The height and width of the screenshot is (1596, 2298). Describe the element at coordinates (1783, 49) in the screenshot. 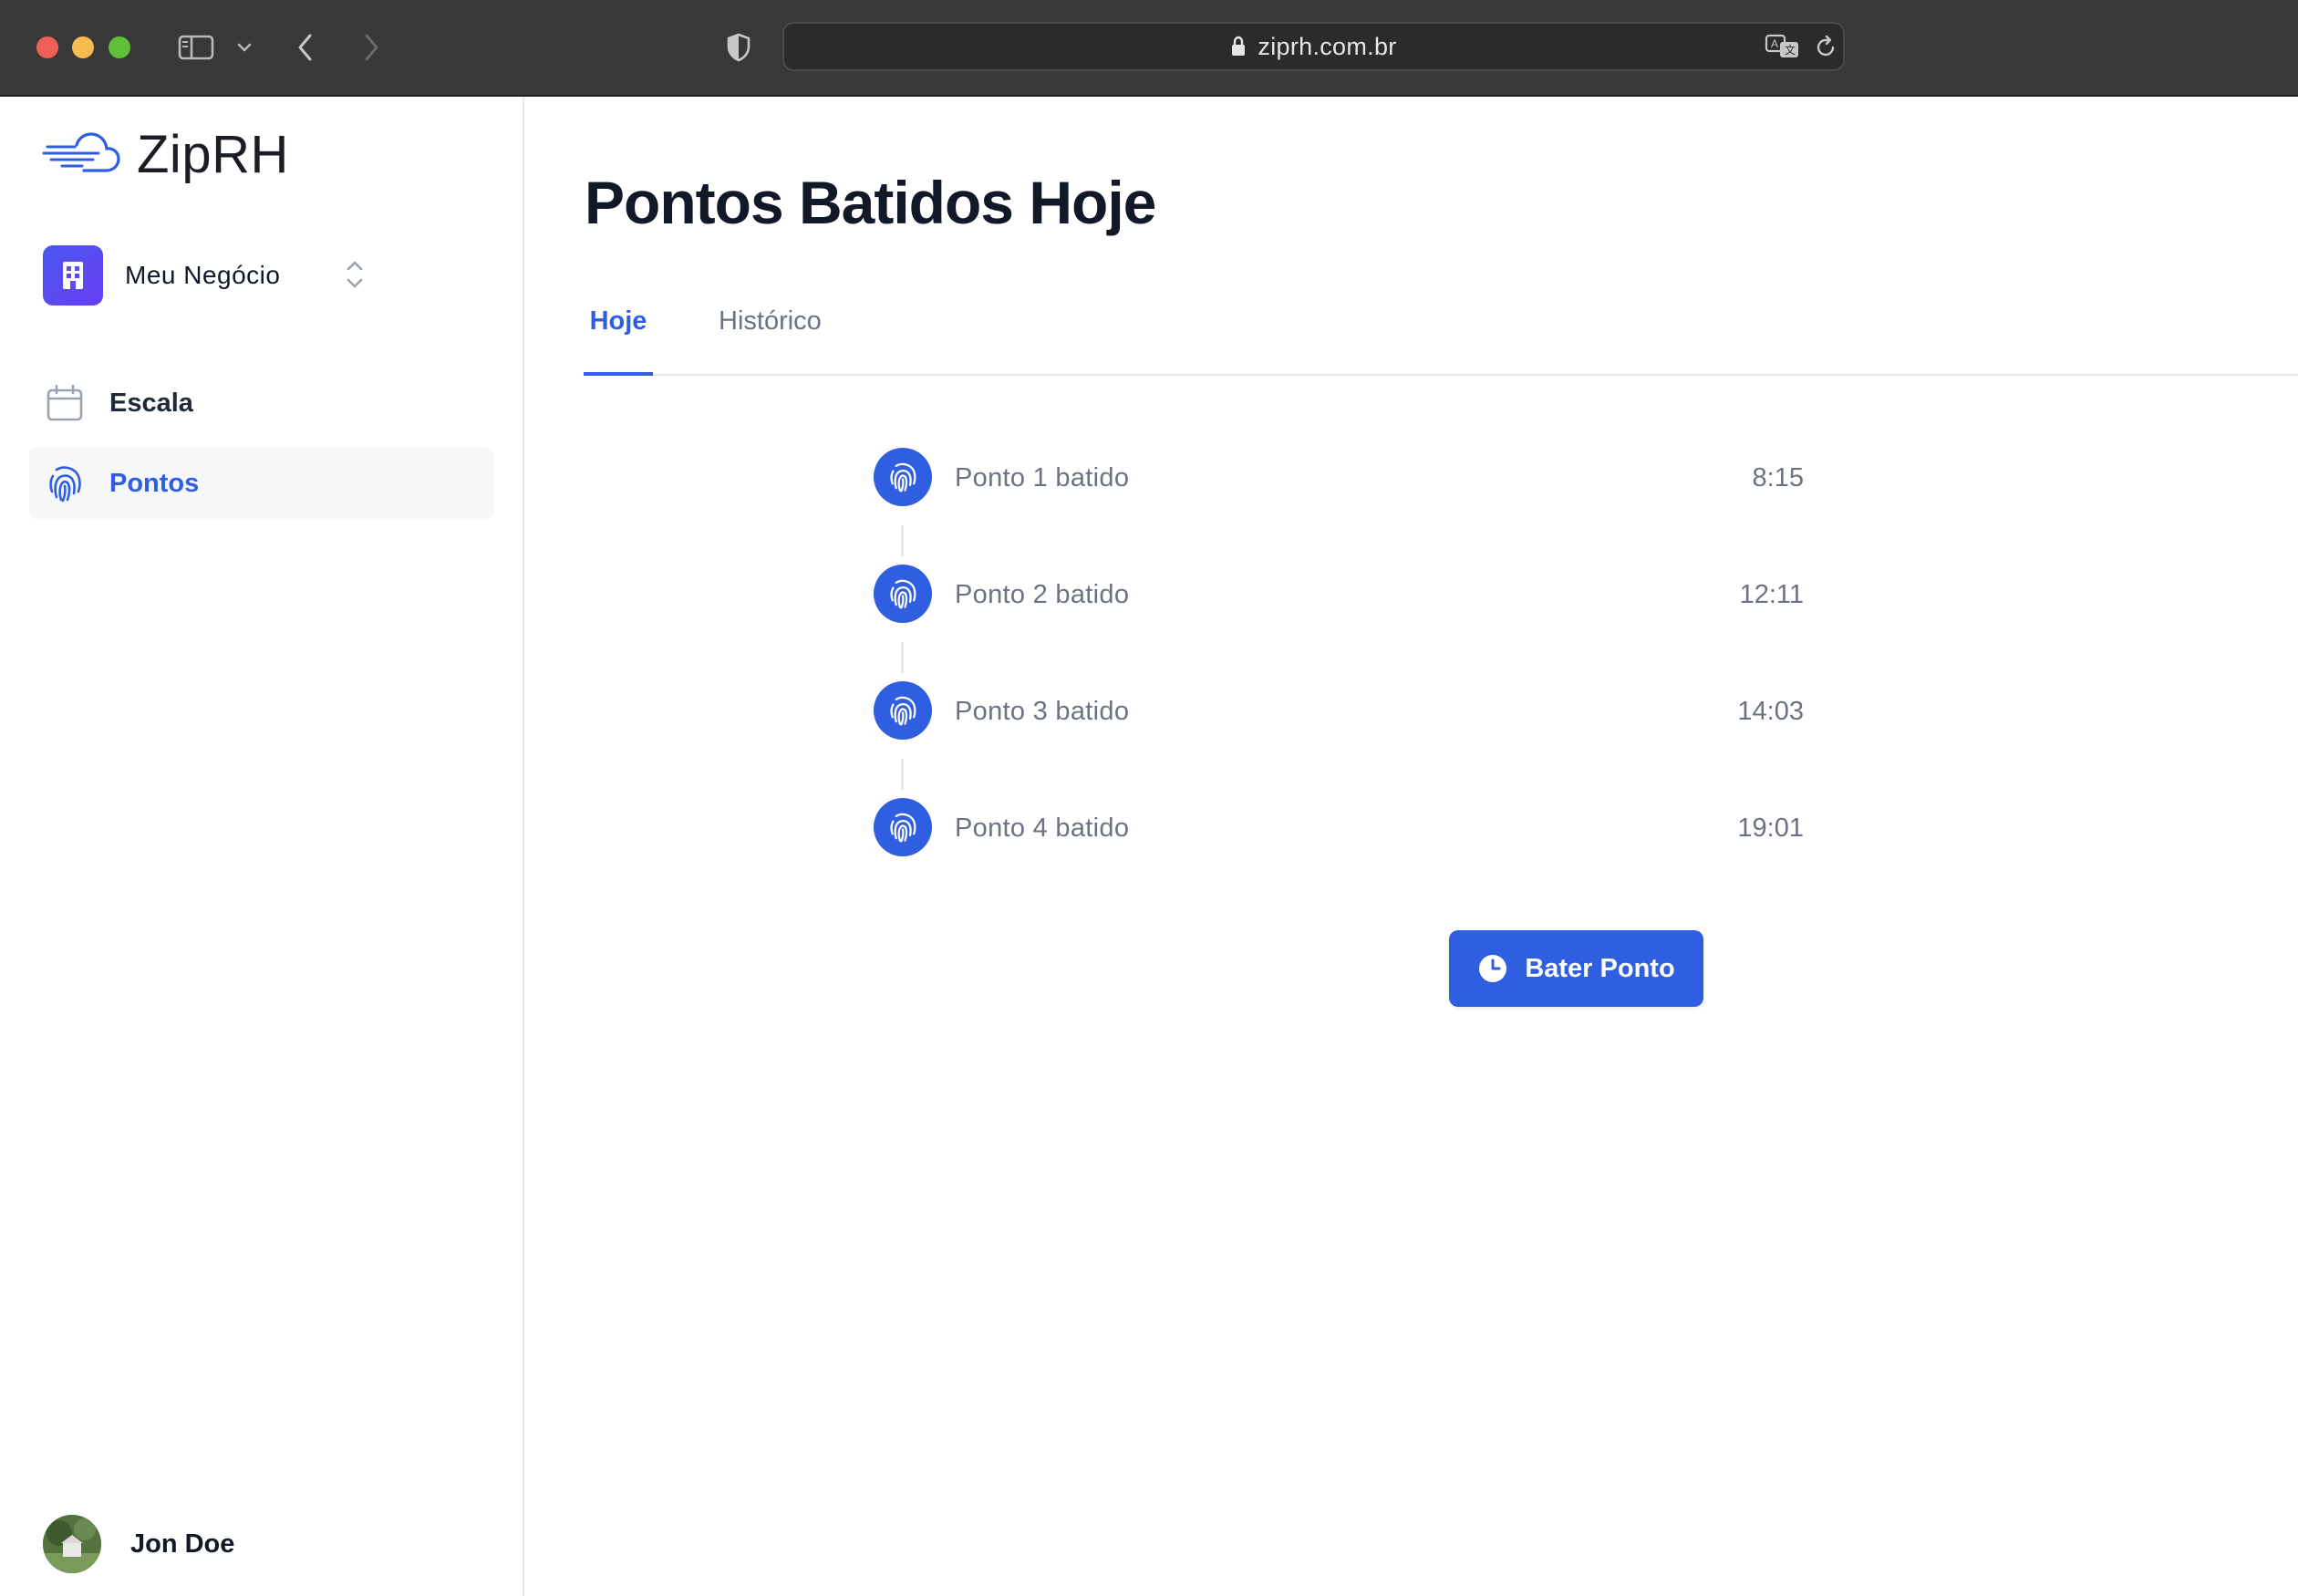

I see `translate-icon: A文` at that location.